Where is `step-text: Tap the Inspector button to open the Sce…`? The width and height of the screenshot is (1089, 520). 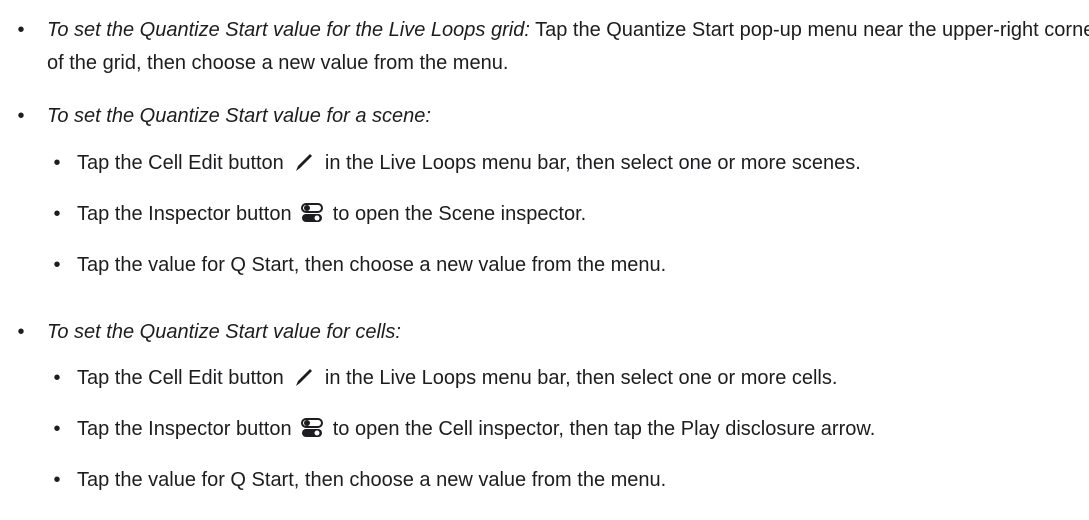 step-text: Tap the Inspector button to open the Sce… is located at coordinates (547, 217).